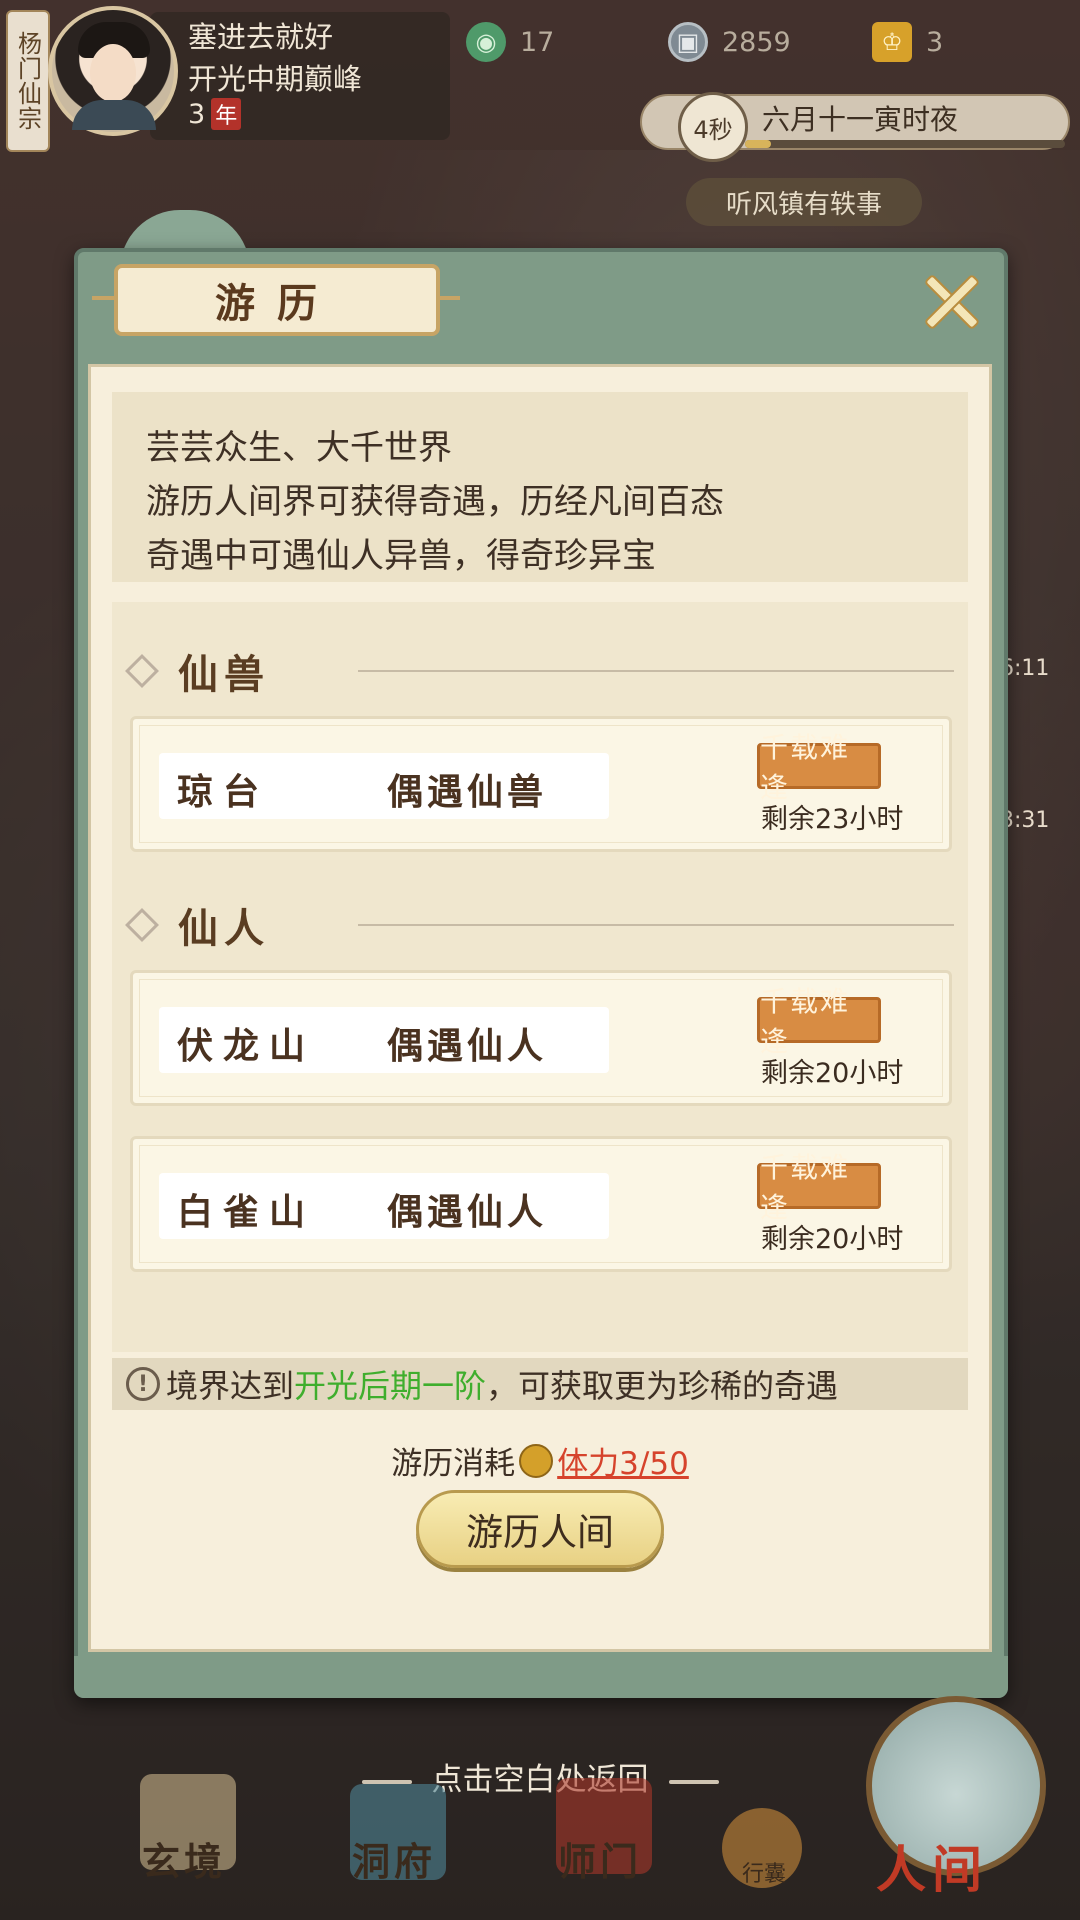  Describe the element at coordinates (540, 1529) in the screenshot. I see `travel-button: 游历人间` at that location.